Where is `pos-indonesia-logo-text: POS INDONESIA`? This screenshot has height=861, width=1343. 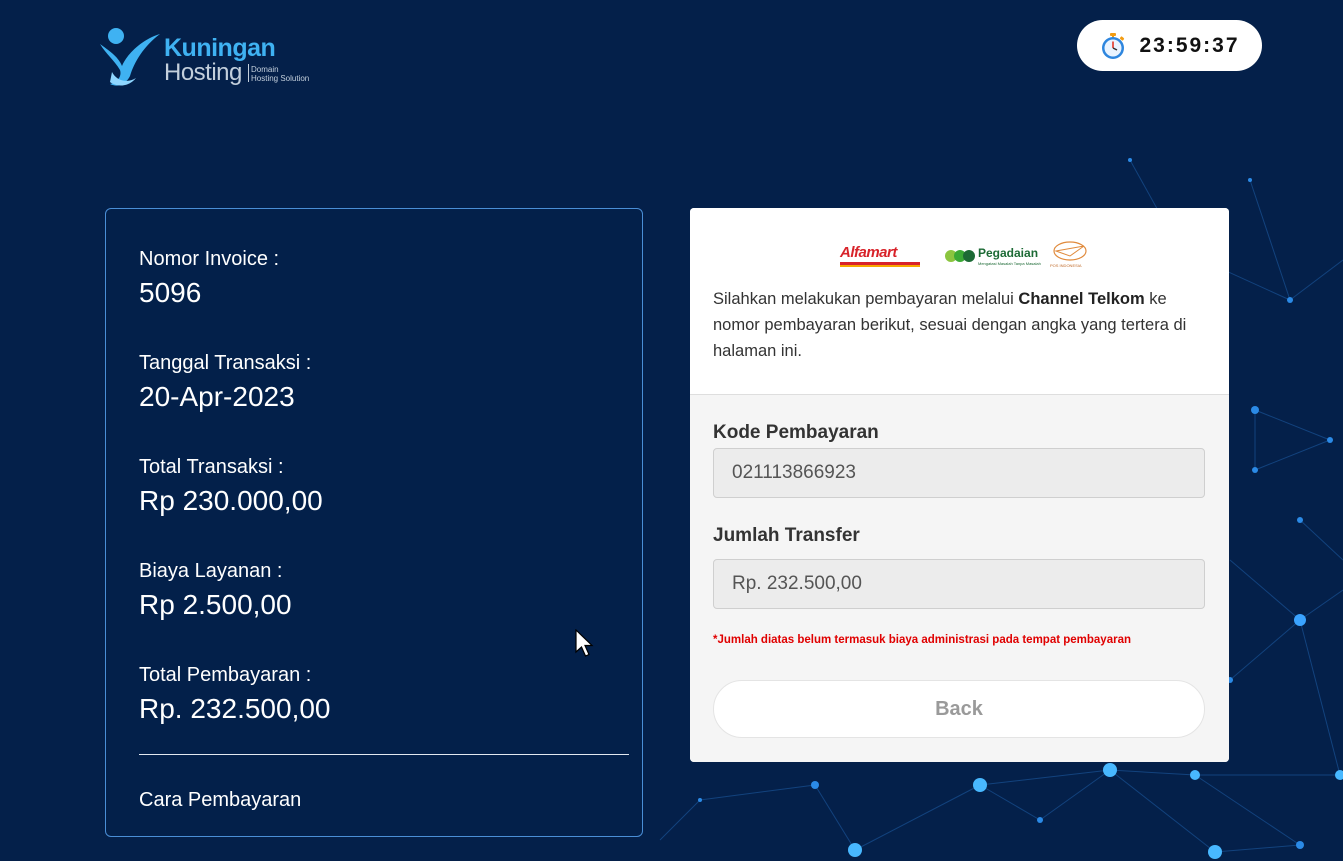
pos-indonesia-logo-text: POS INDONESIA is located at coordinates (1066, 265).